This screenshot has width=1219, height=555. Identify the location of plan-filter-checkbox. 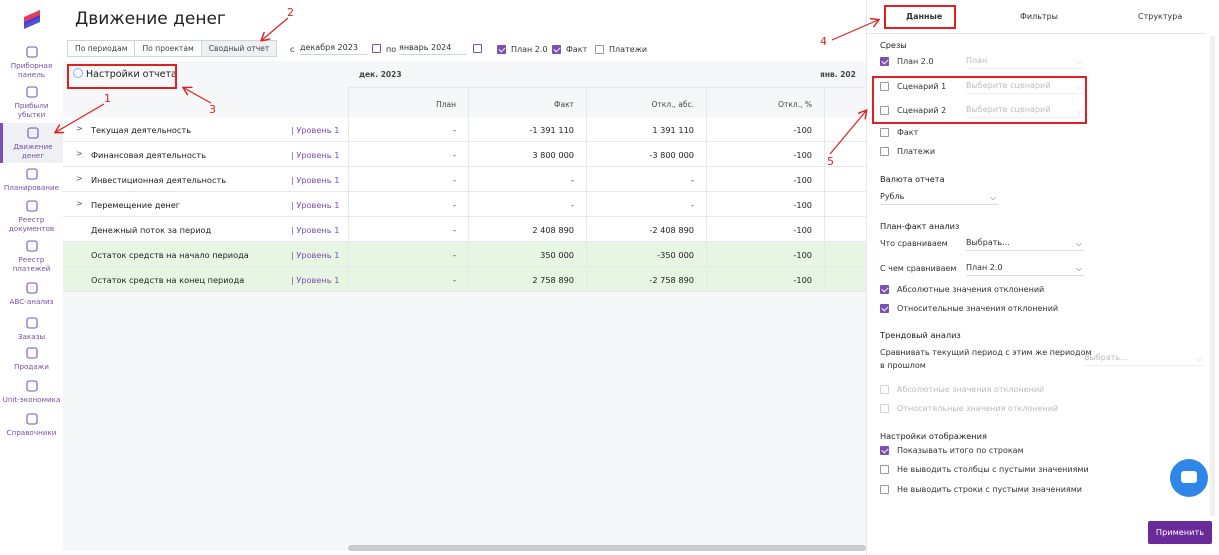
(501, 49).